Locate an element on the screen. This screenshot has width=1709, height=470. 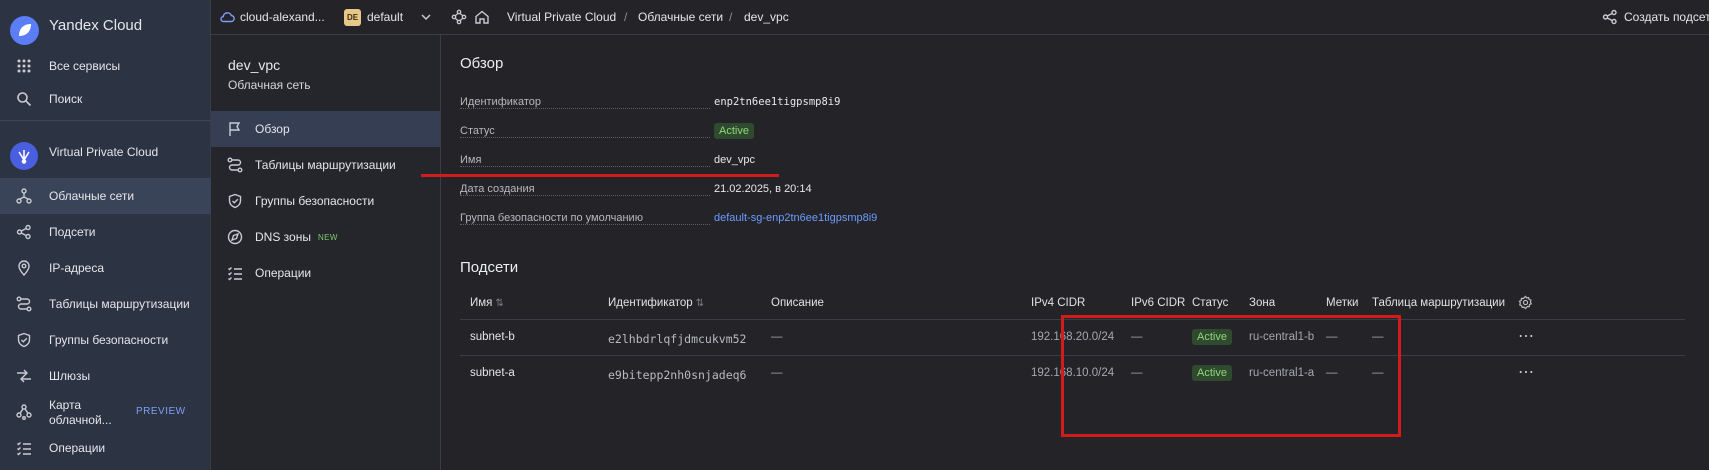
field-key: Имя is located at coordinates (472, 160).